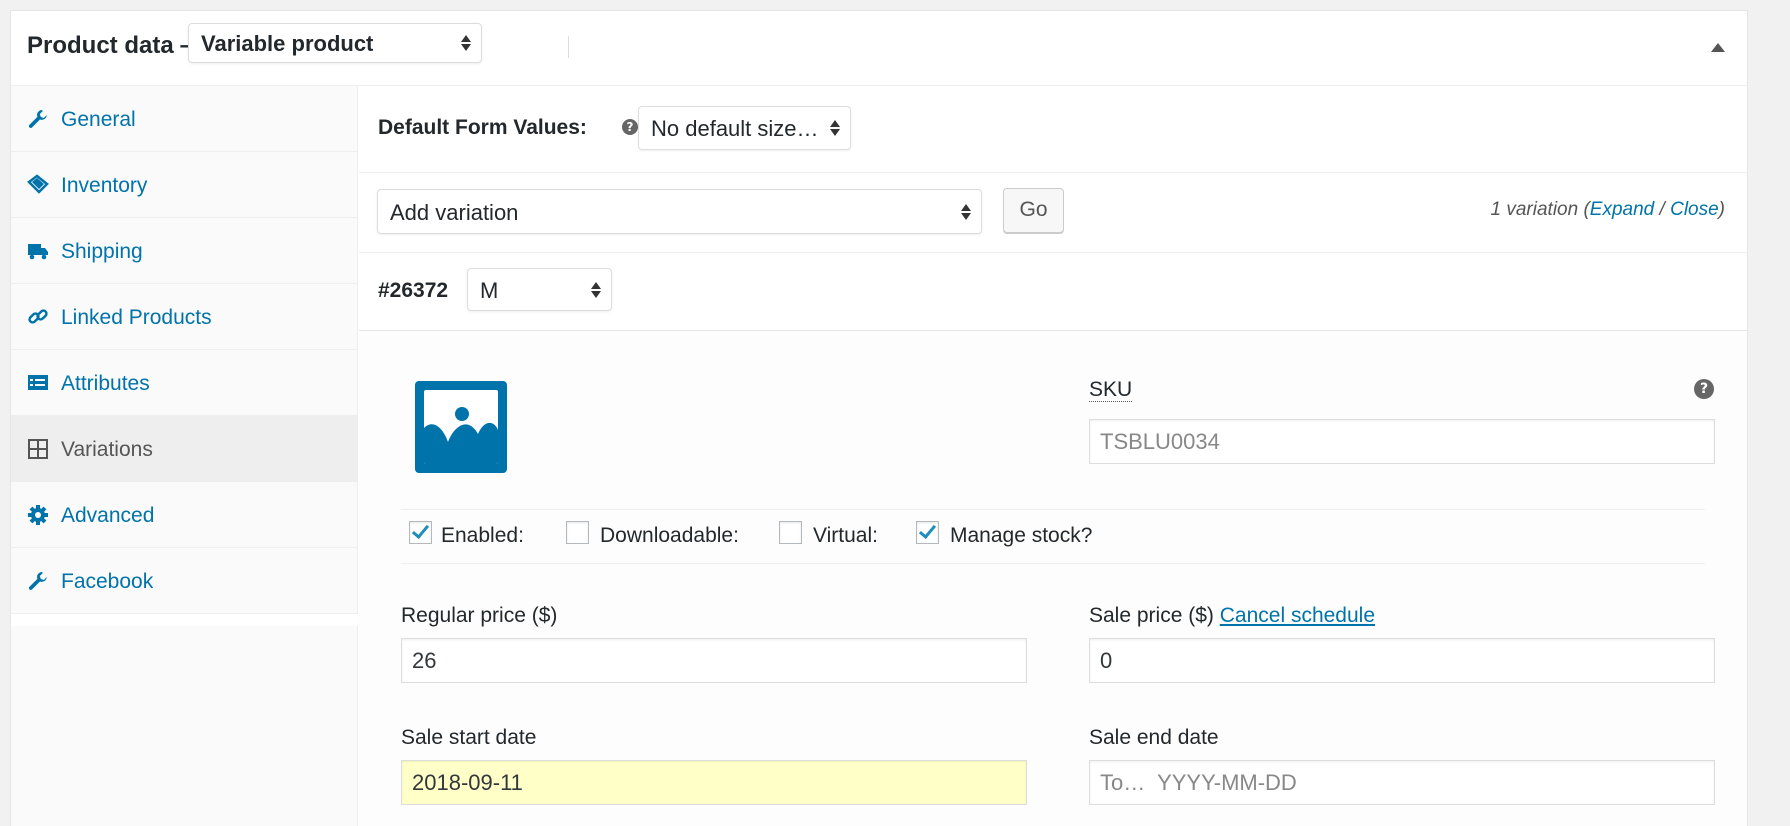 The image size is (1790, 826). I want to click on regular-price-input: 26, so click(714, 660).